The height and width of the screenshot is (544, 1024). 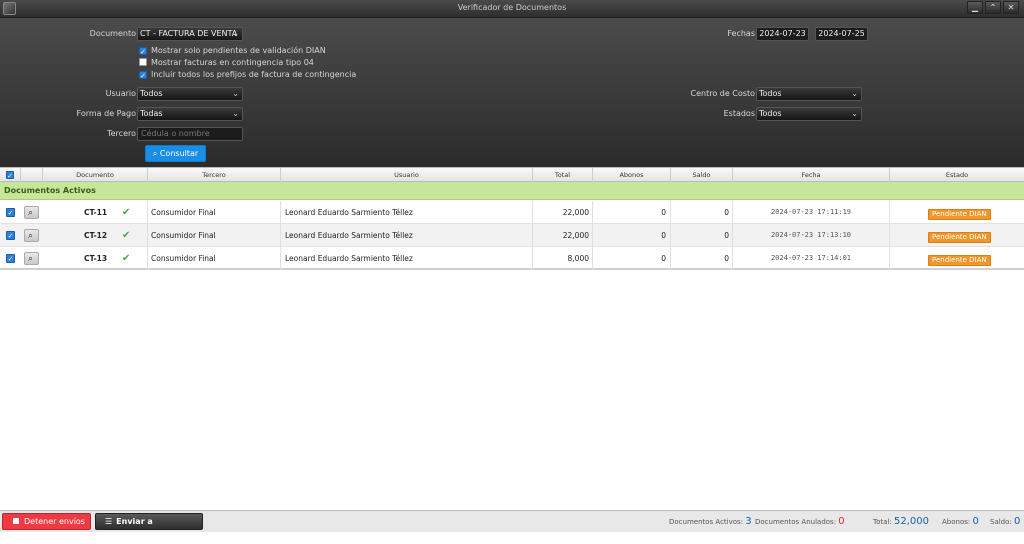 What do you see at coordinates (151, 93) in the screenshot?
I see `usuario-value: Todos` at bounding box center [151, 93].